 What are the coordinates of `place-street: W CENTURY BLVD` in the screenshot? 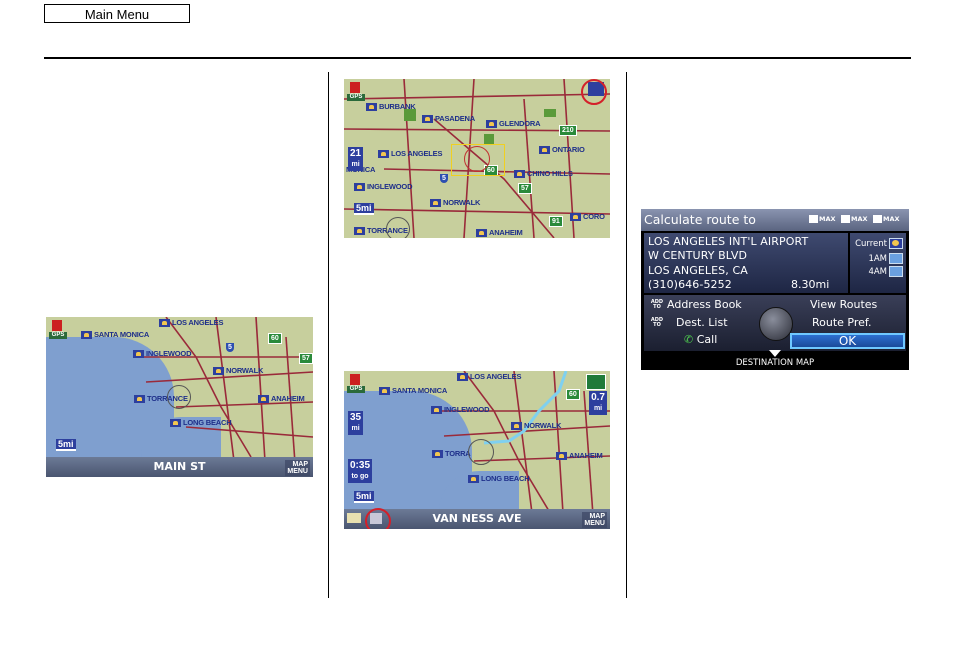 It's located at (698, 255).